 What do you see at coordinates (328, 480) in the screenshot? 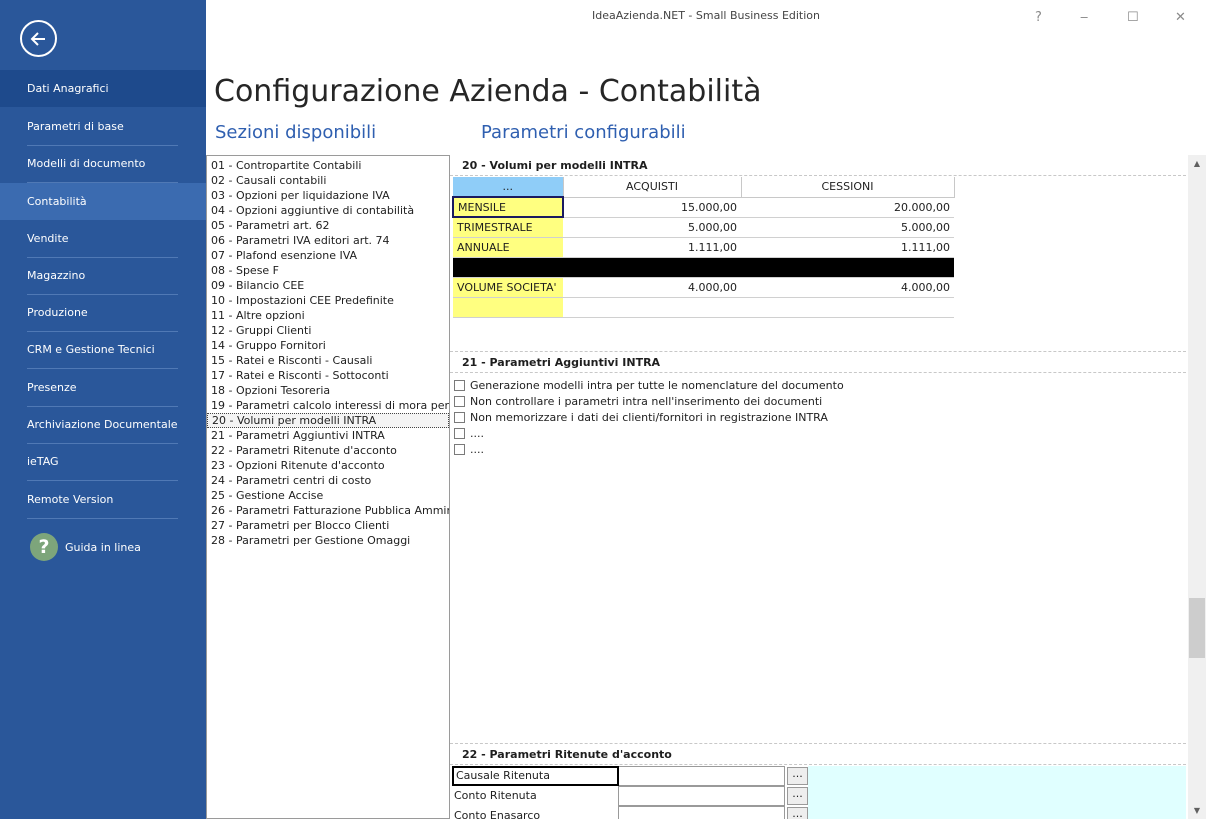
I see `list-item: 24 - Parametri centri di costo` at bounding box center [328, 480].